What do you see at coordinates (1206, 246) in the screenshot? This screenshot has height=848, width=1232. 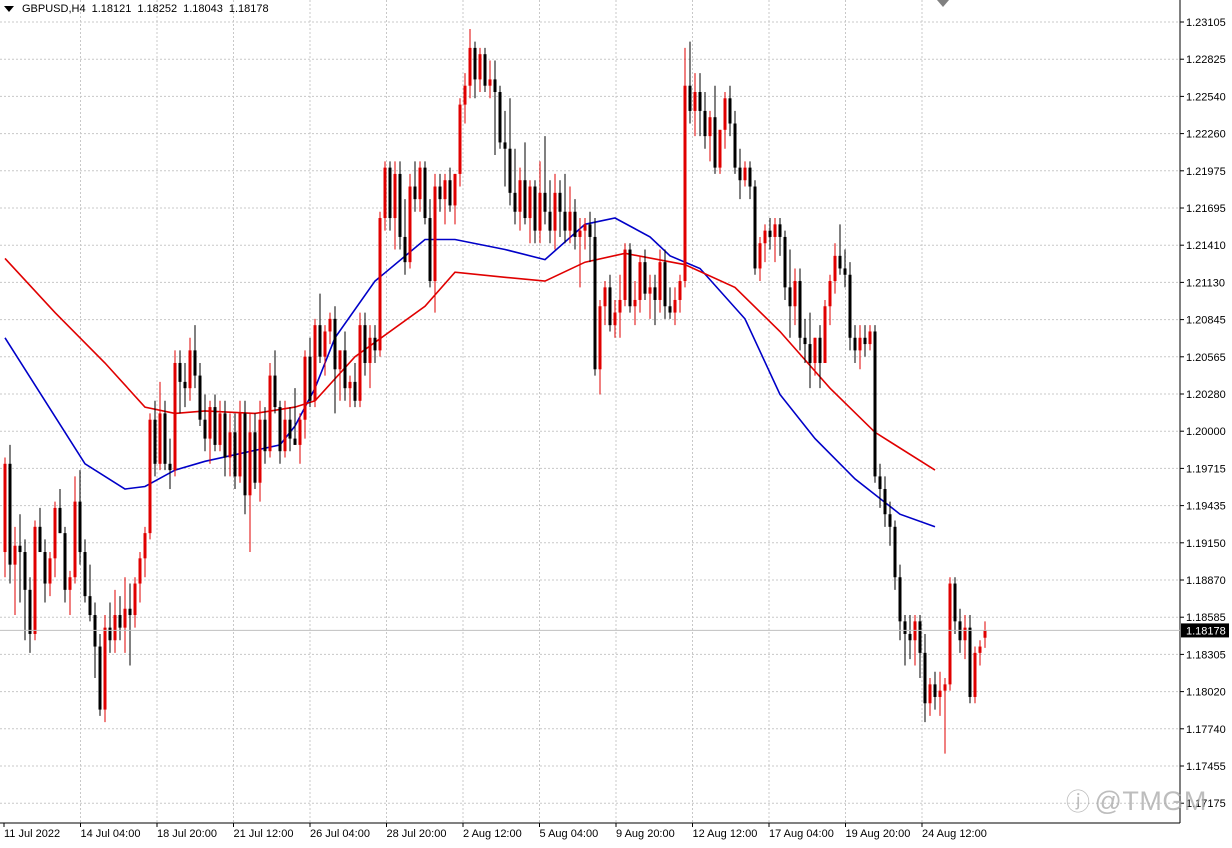 I see `y-tick-label: 1.21410` at bounding box center [1206, 246].